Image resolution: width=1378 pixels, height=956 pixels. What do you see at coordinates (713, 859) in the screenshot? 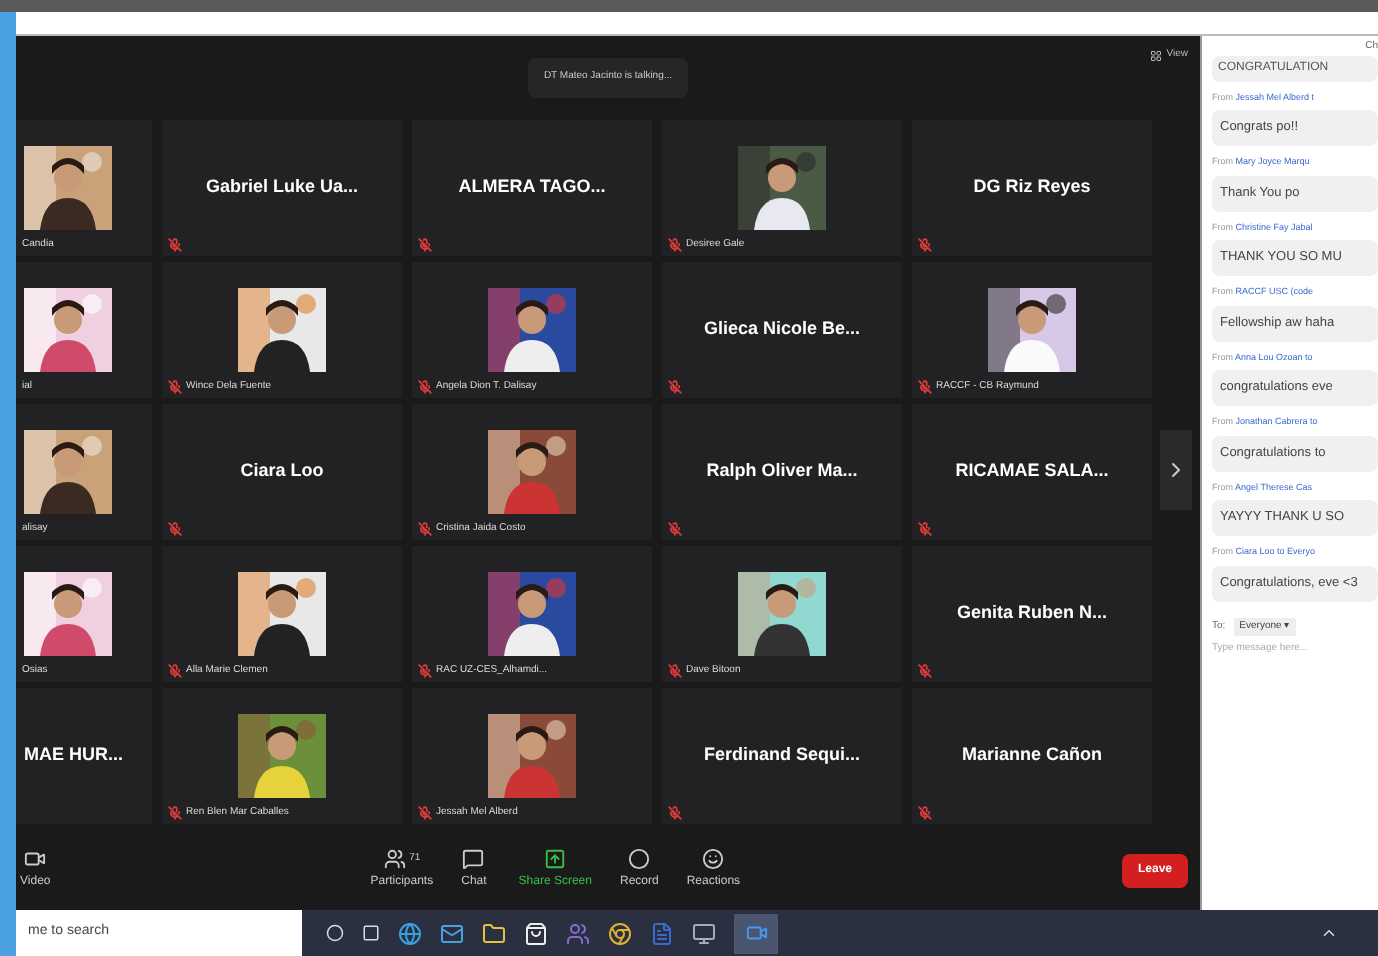
I see `reactions-icon` at bounding box center [713, 859].